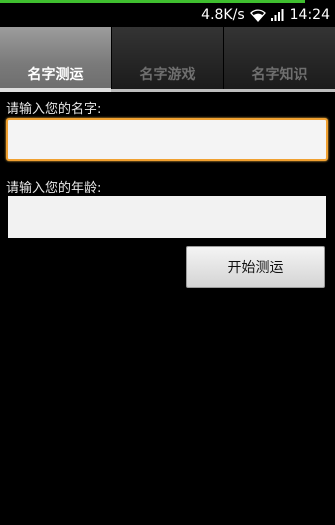  What do you see at coordinates (55, 90) in the screenshot?
I see `active-tab-indicator` at bounding box center [55, 90].